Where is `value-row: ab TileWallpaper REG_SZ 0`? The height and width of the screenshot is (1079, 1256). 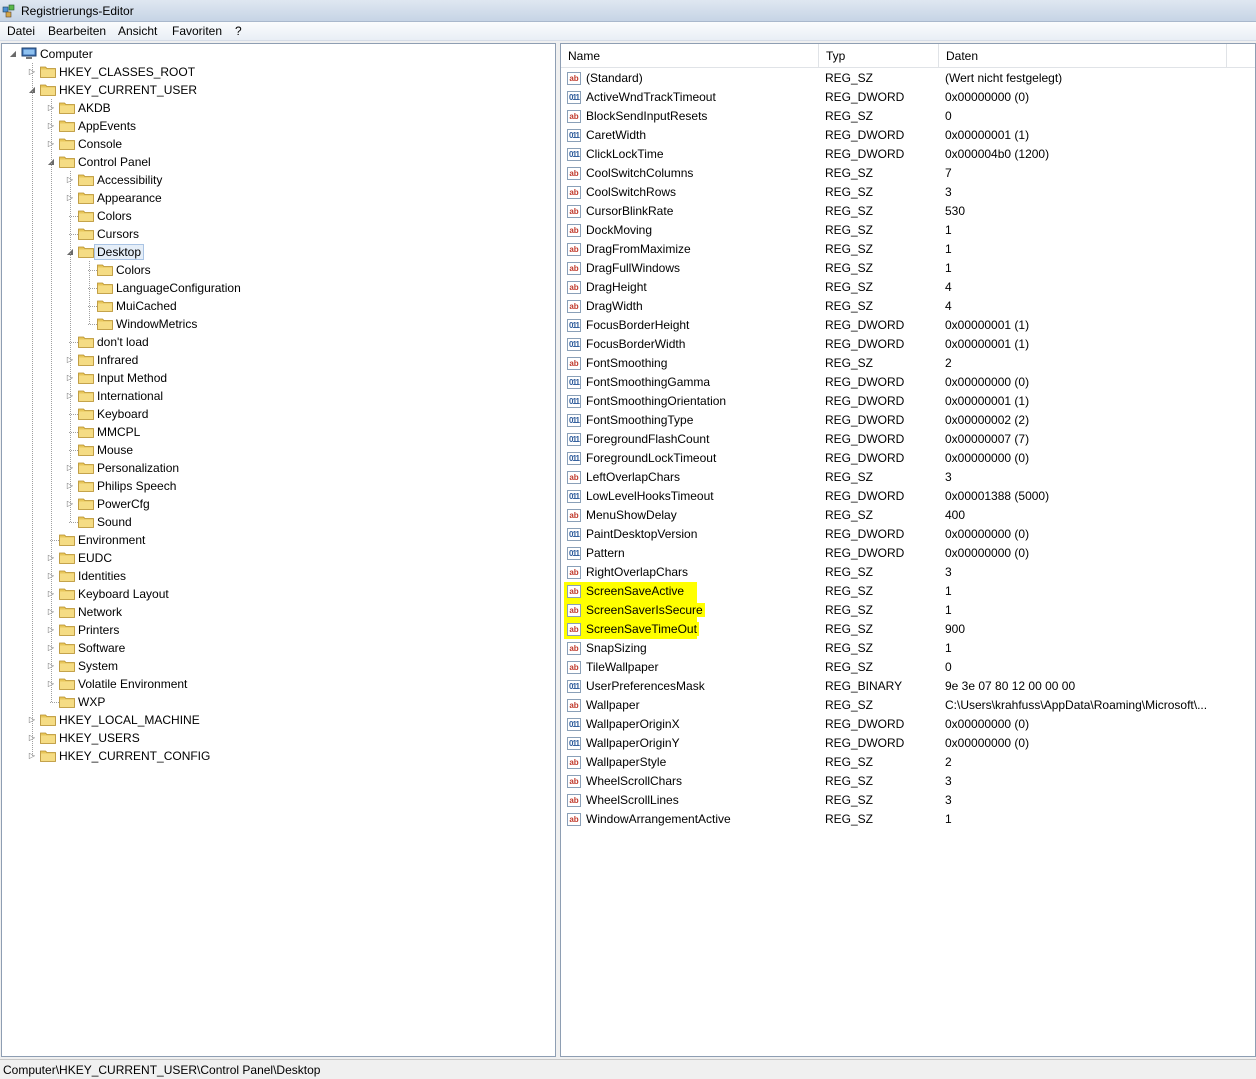 value-row: ab TileWallpaper REG_SZ 0 is located at coordinates (908, 667).